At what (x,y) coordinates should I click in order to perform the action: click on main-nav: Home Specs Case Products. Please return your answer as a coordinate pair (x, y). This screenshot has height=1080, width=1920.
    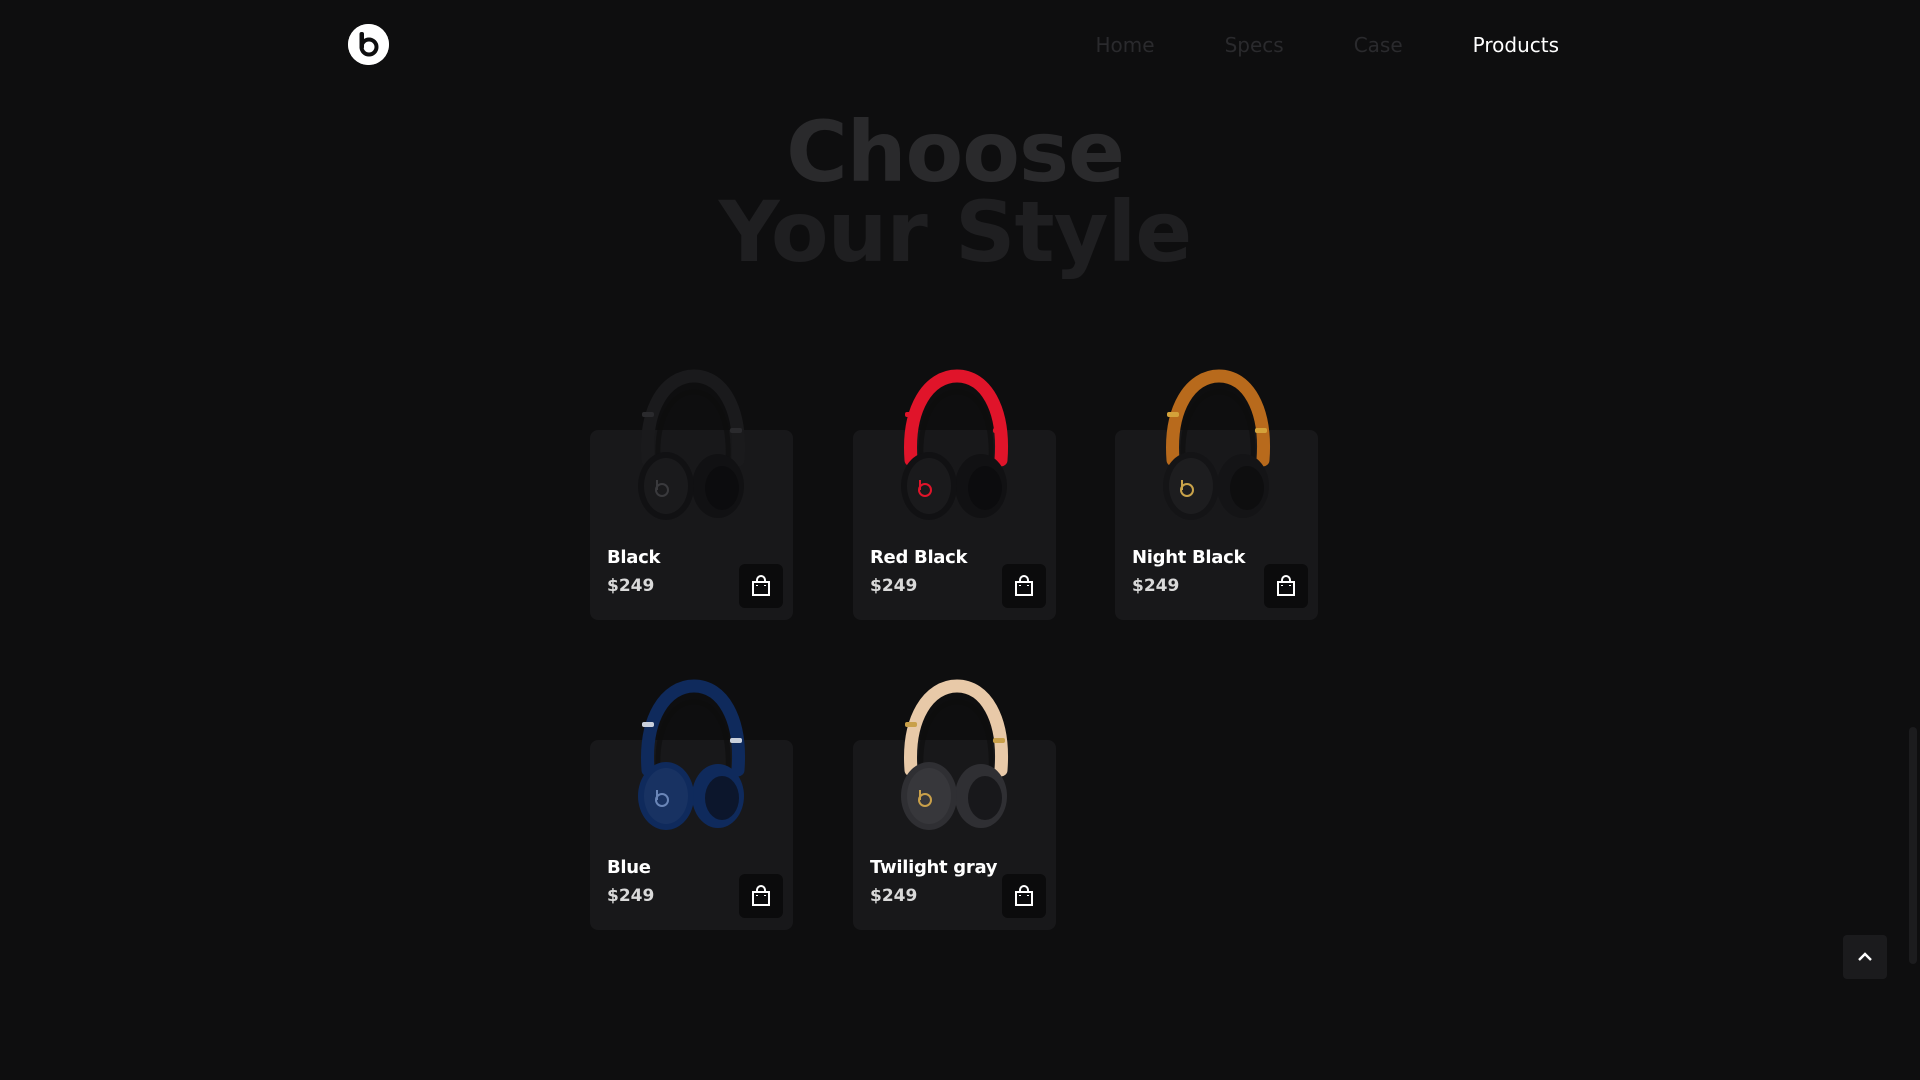
    Looking at the image, I should click on (1293, 45).